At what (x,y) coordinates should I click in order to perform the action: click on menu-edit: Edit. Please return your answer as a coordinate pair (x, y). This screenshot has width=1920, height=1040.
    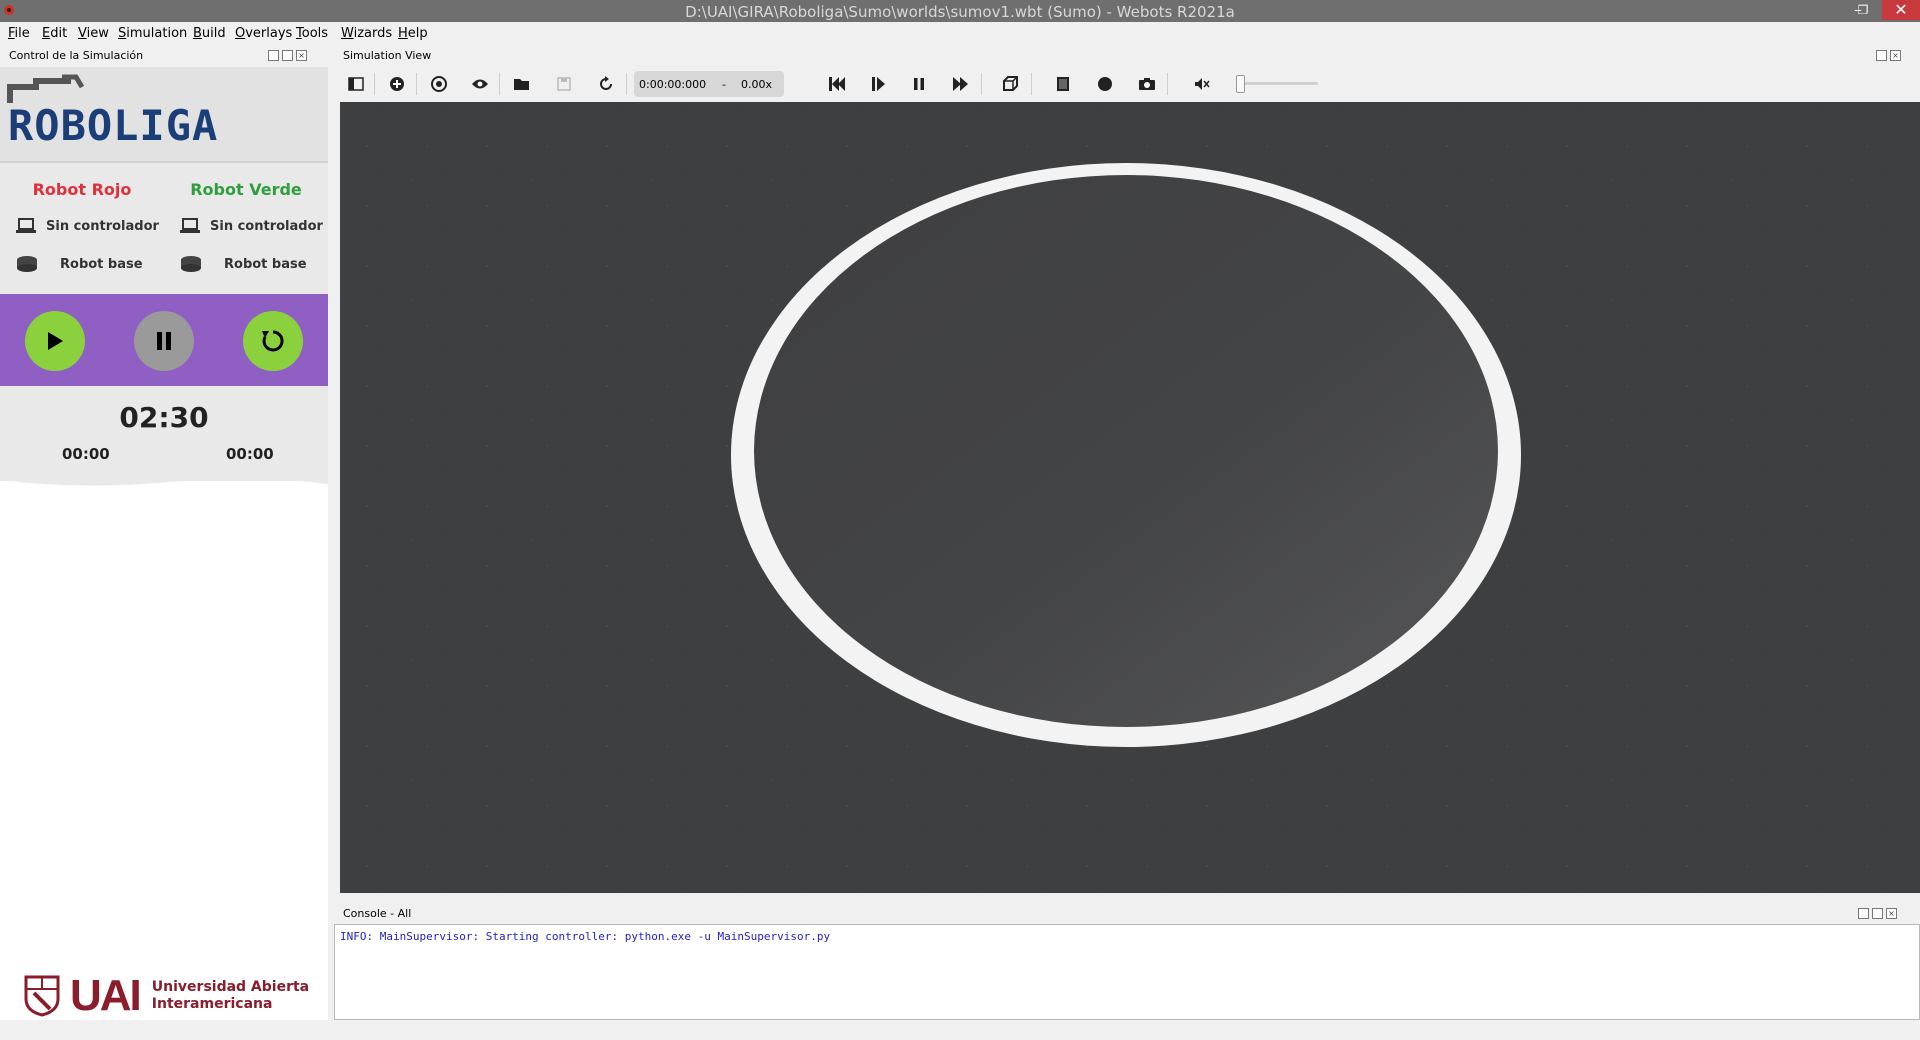
    Looking at the image, I should click on (54, 33).